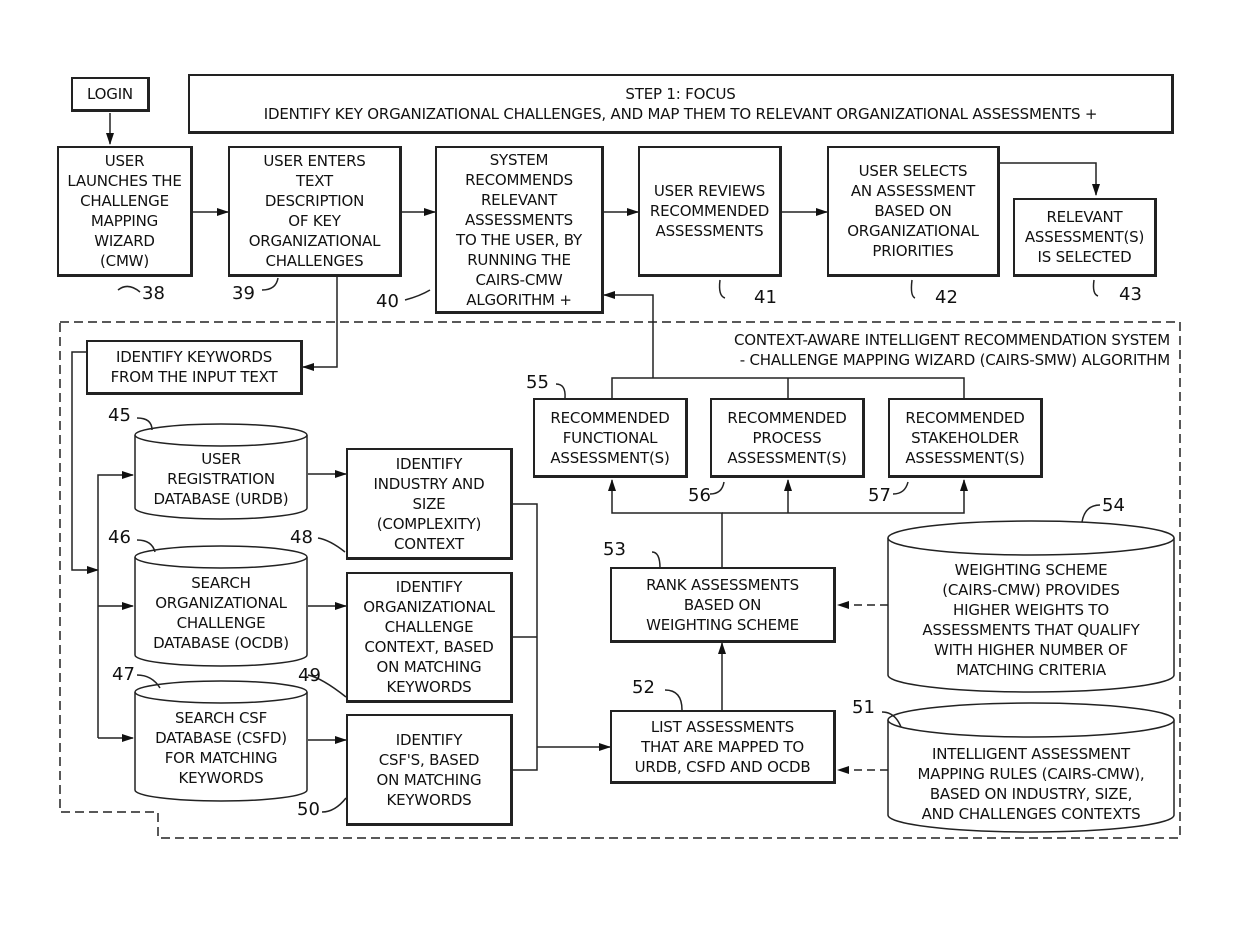 Image resolution: width=1240 pixels, height=927 pixels. What do you see at coordinates (1130, 294) in the screenshot?
I see `ref-43: 43` at bounding box center [1130, 294].